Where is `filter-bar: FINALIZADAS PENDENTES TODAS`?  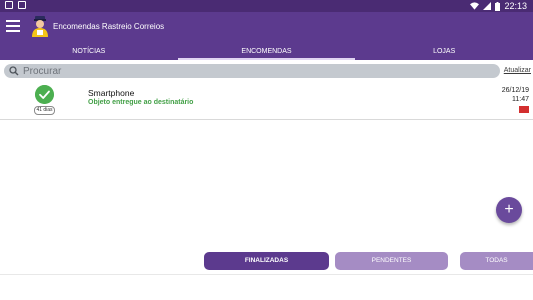 filter-bar: FINALIZADAS PENDENTES TODAS is located at coordinates (266, 262).